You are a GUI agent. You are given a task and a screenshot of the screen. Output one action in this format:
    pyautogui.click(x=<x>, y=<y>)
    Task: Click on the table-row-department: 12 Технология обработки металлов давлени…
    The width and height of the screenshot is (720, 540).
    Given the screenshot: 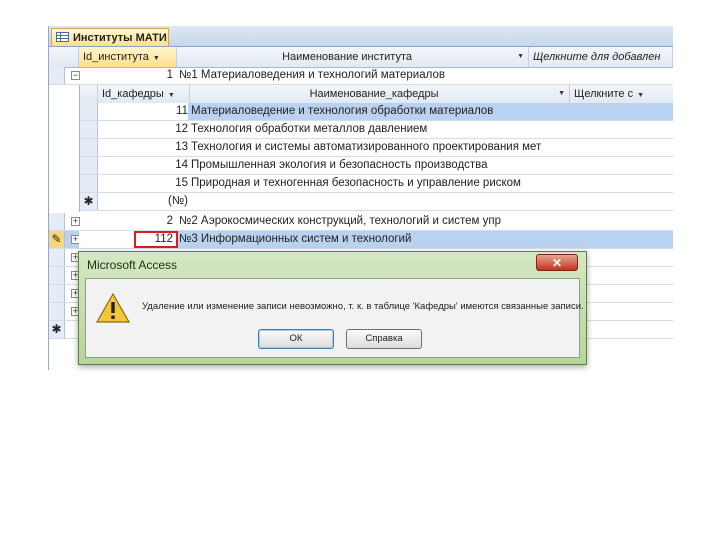 What is the action you would take?
    pyautogui.click(x=376, y=130)
    